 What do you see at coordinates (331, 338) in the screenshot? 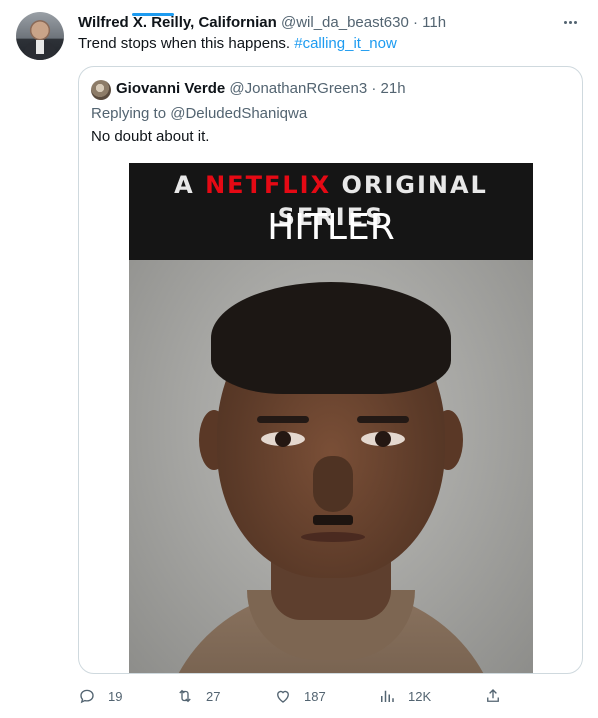
I see `portrait-hair` at bounding box center [331, 338].